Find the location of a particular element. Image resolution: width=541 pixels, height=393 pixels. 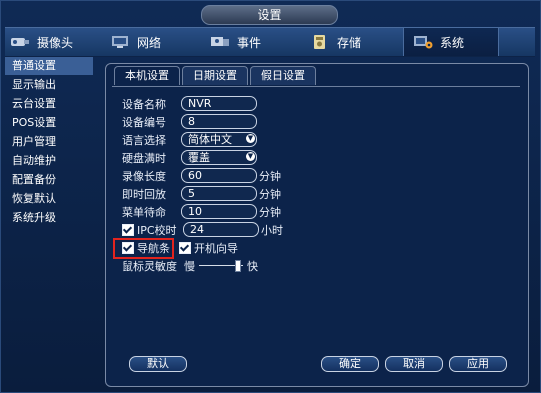

sidebar-item-pos: POS设置 is located at coordinates (49, 123).